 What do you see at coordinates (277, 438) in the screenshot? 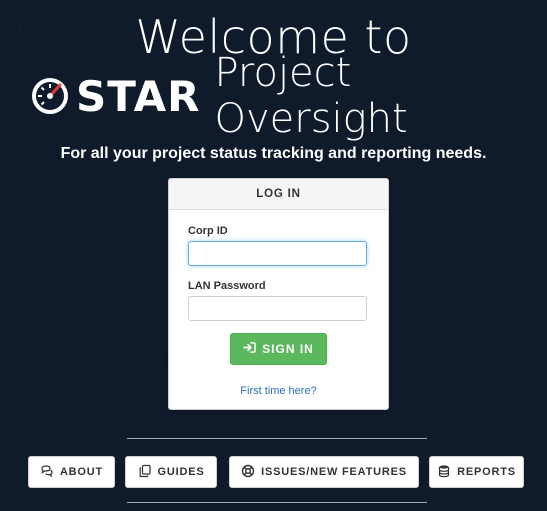
I see `top-divider` at bounding box center [277, 438].